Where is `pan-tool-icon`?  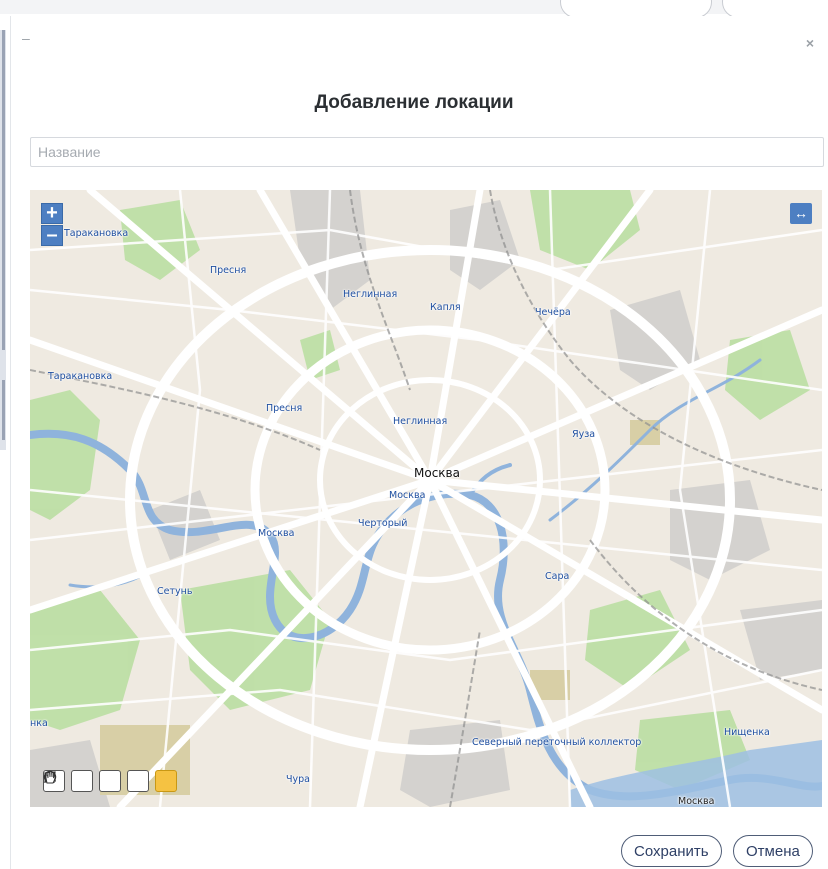 pan-tool-icon is located at coordinates (111, 781).